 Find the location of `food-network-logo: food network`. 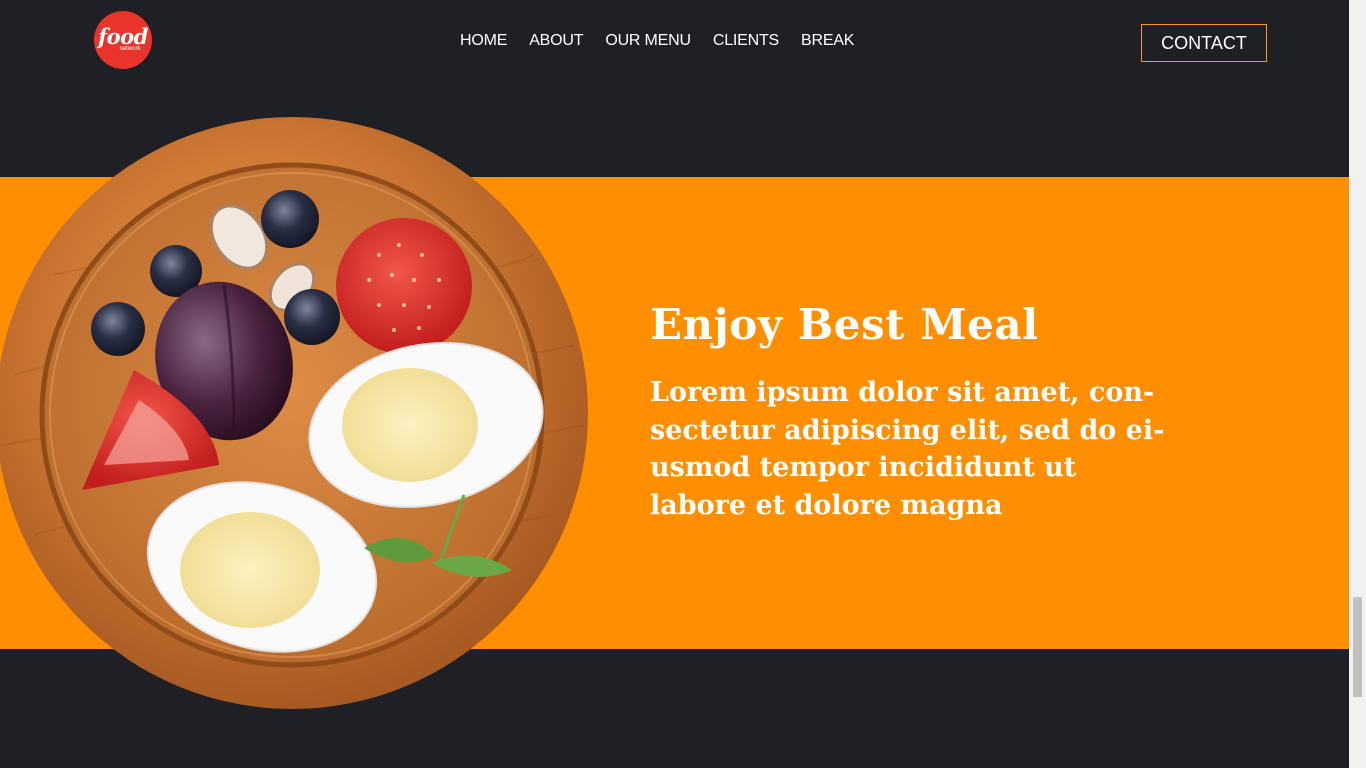

food-network-logo: food network is located at coordinates (123, 40).